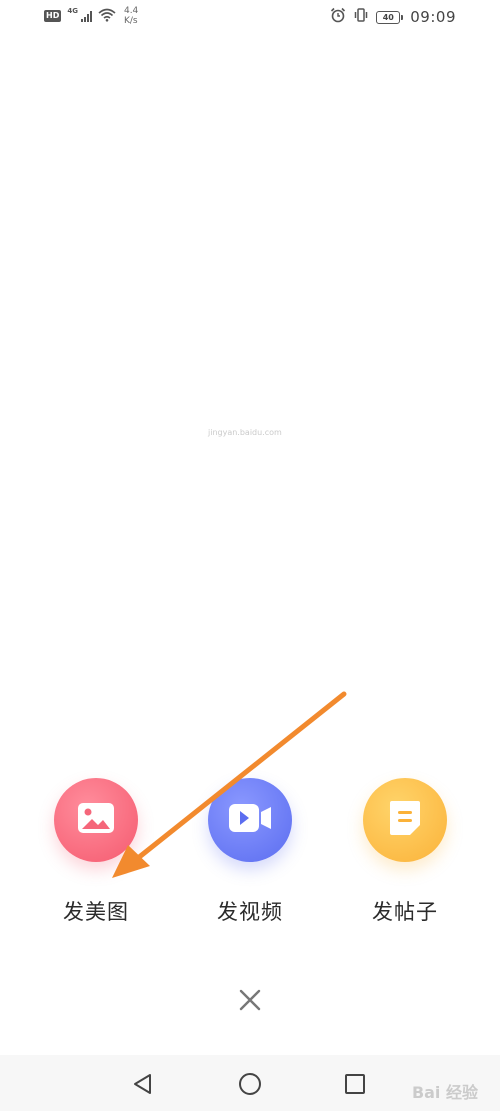 The image size is (500, 1111). I want to click on alarm-icon, so click(338, 17).